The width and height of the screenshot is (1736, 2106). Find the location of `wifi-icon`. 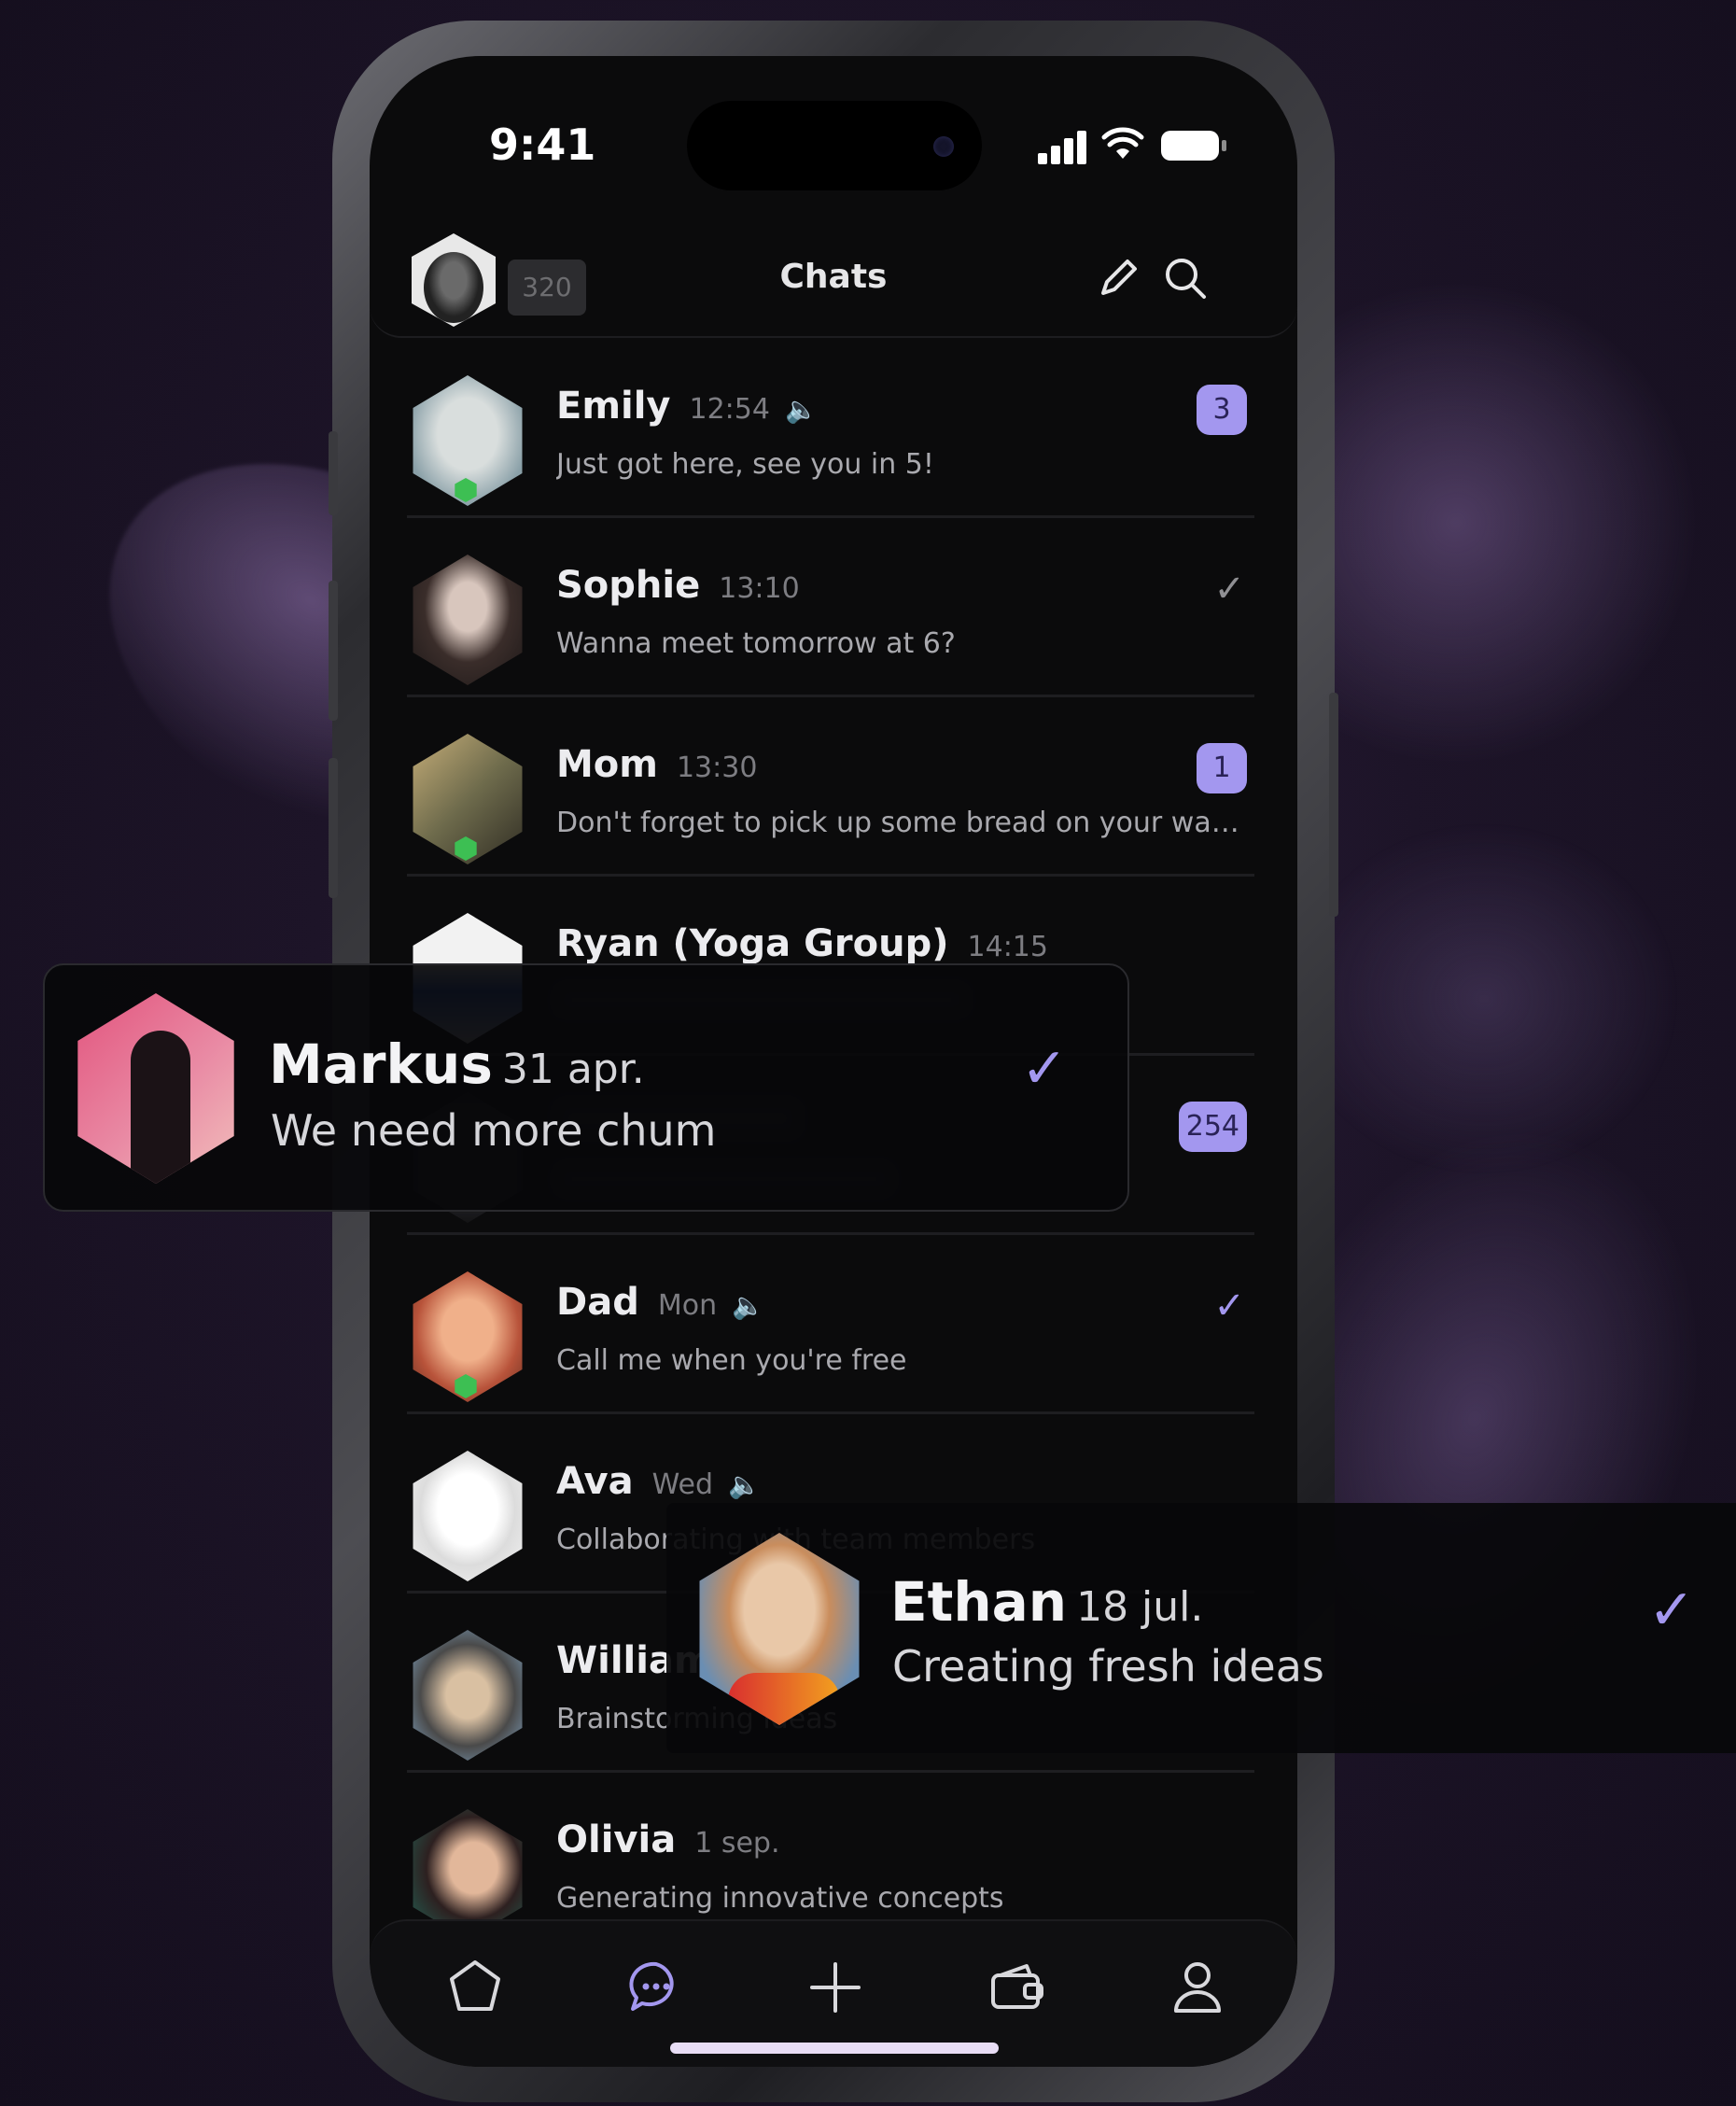

wifi-icon is located at coordinates (1122, 143).